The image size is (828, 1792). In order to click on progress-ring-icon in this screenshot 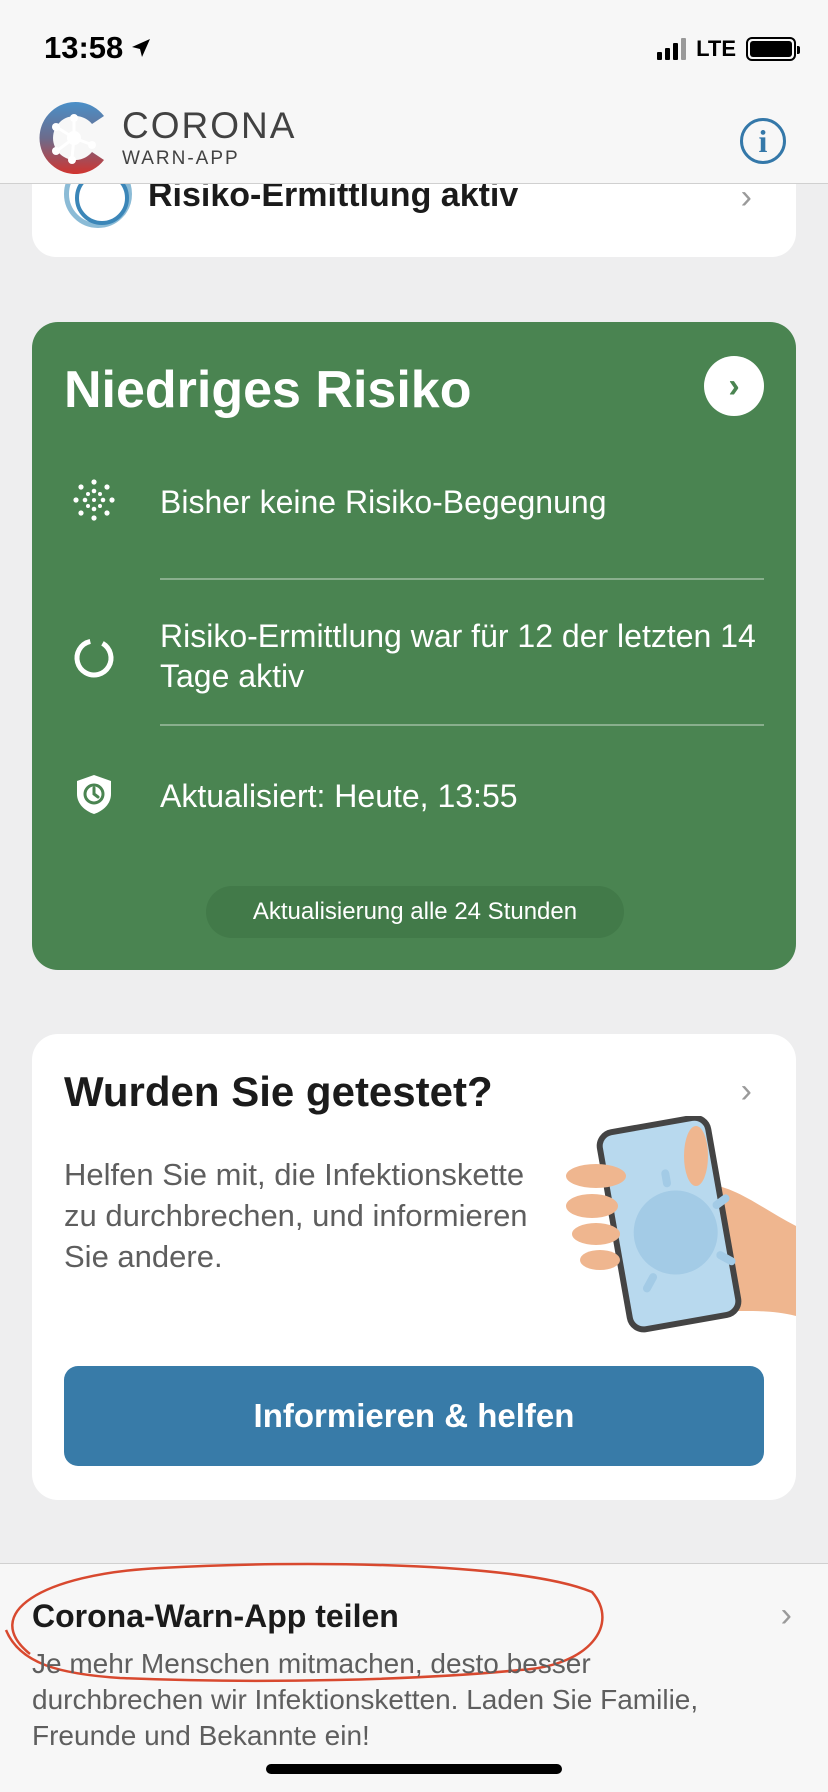, I will do `click(94, 658)`.